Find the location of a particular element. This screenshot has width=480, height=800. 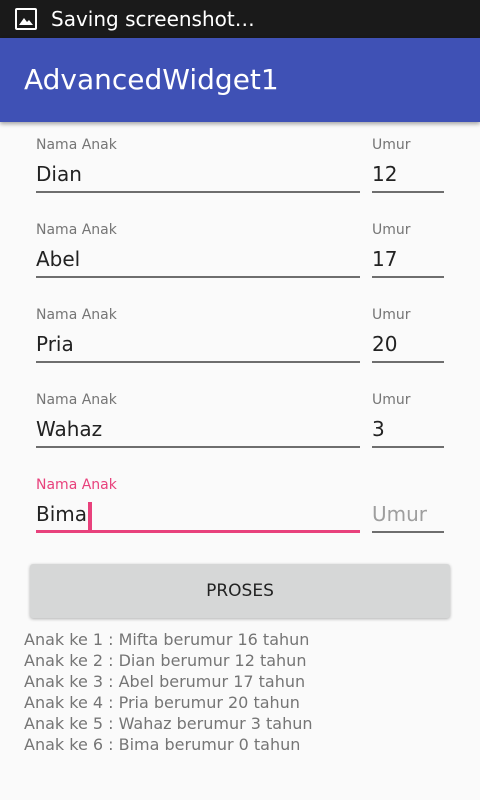

result-line: Anak ke 4 : Pria berumur 20 tahun is located at coordinates (162, 702).